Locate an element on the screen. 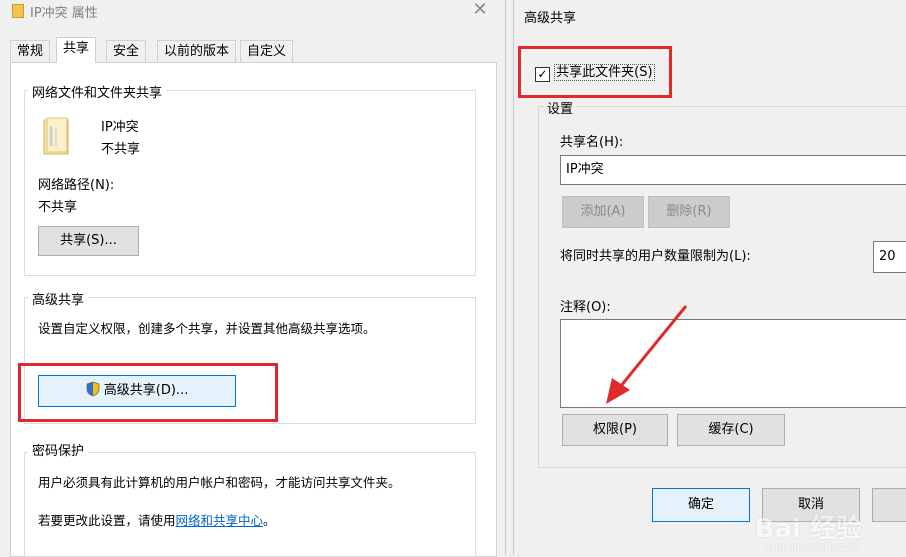 The width and height of the screenshot is (906, 557). advanced-share-group-title: 高级共享 is located at coordinates (58, 298).